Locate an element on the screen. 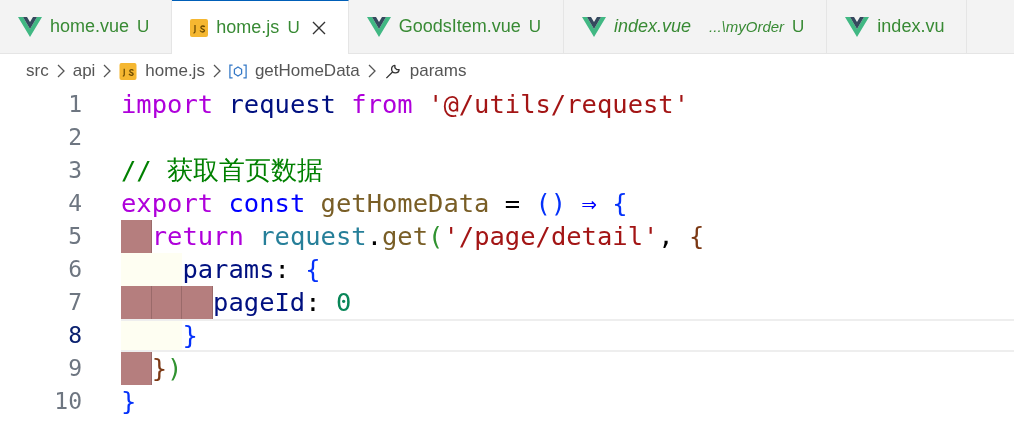 Image resolution: width=1014 pixels, height=422 pixels. tab-label: index.vue is located at coordinates (653, 26).